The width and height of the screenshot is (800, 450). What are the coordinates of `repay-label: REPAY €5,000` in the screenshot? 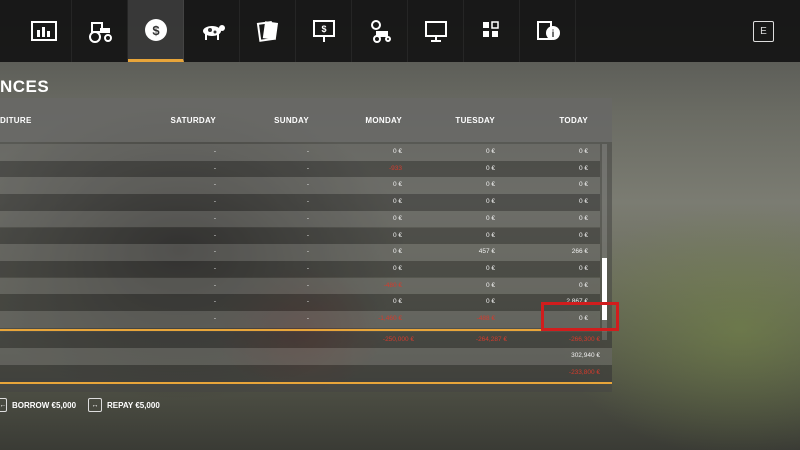 It's located at (133, 405).